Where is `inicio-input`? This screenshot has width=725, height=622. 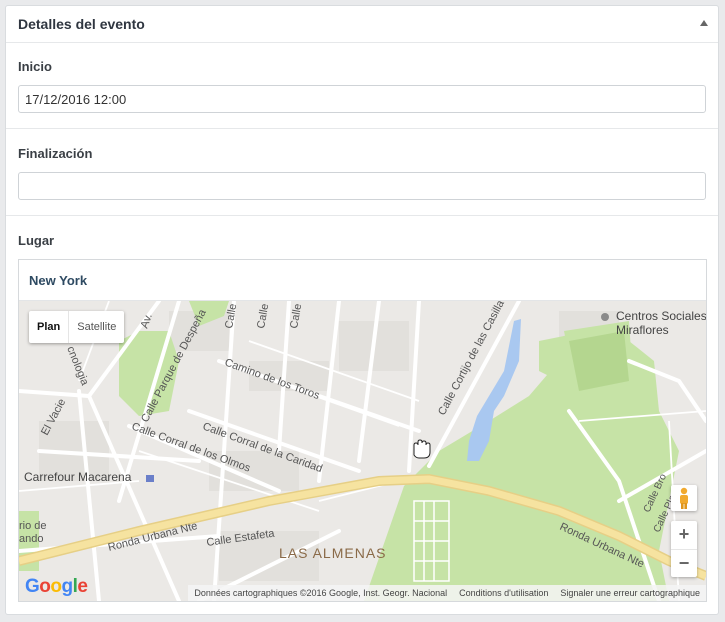 inicio-input is located at coordinates (362, 99).